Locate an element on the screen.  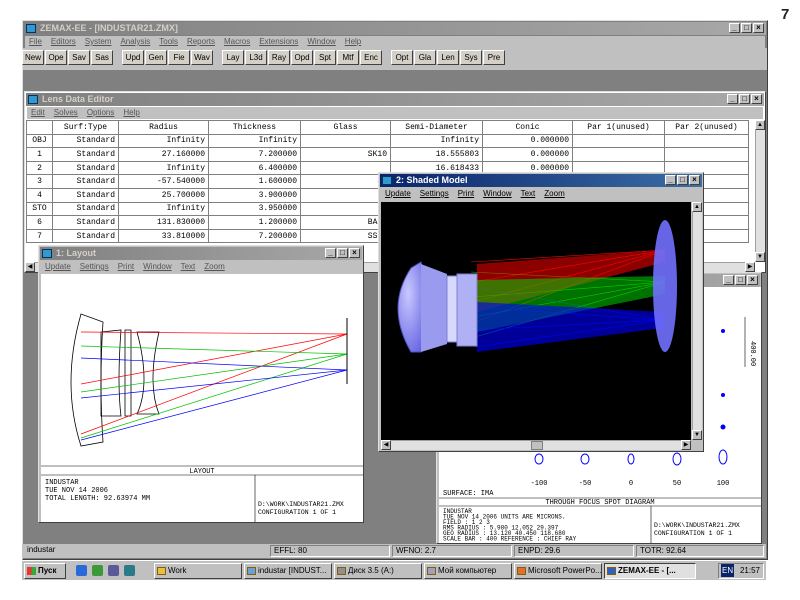
layout-menu-text: Text is located at coordinates (188, 267).